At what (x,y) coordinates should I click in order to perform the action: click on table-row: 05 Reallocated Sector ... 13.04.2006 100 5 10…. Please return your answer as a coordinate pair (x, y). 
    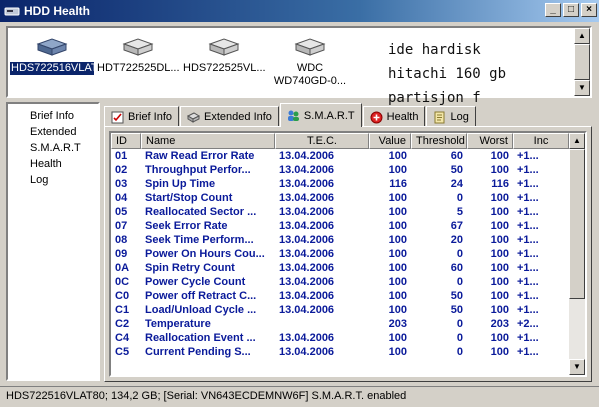
    Looking at the image, I should click on (340, 212).